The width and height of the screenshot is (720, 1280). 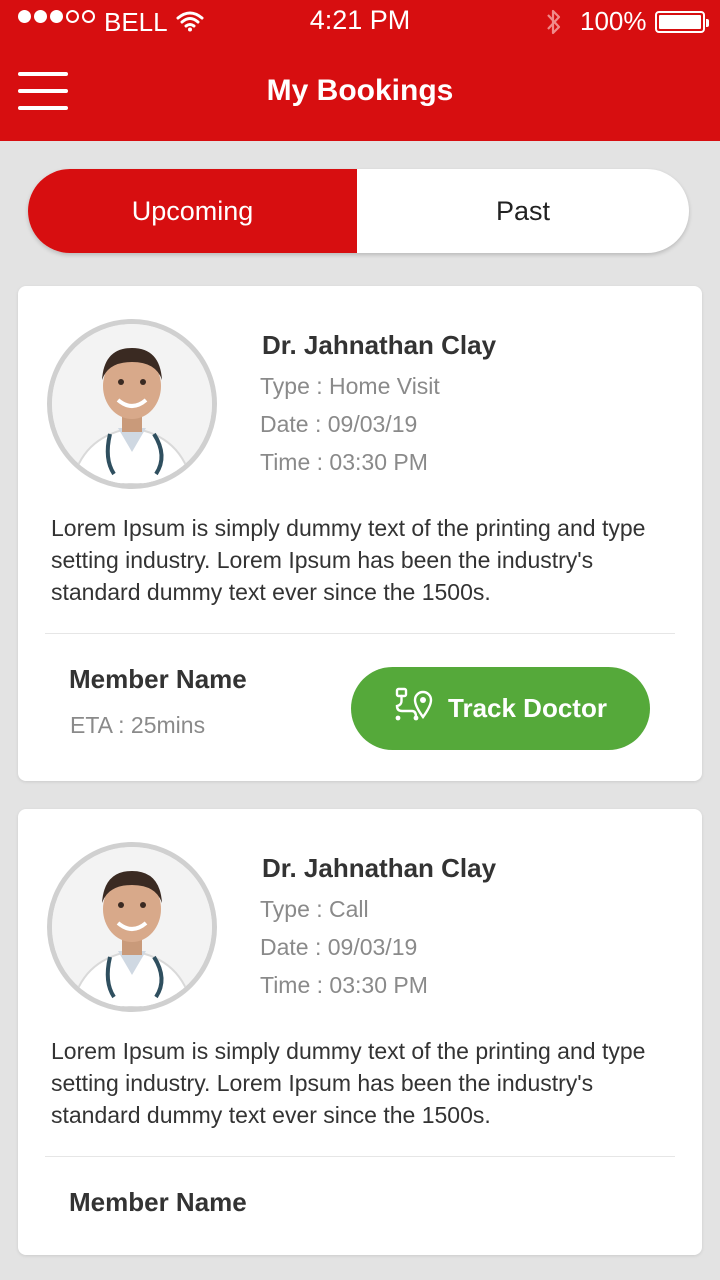 I want to click on status-bar: BELL 4:21 PM 100%, so click(x=360, y=22).